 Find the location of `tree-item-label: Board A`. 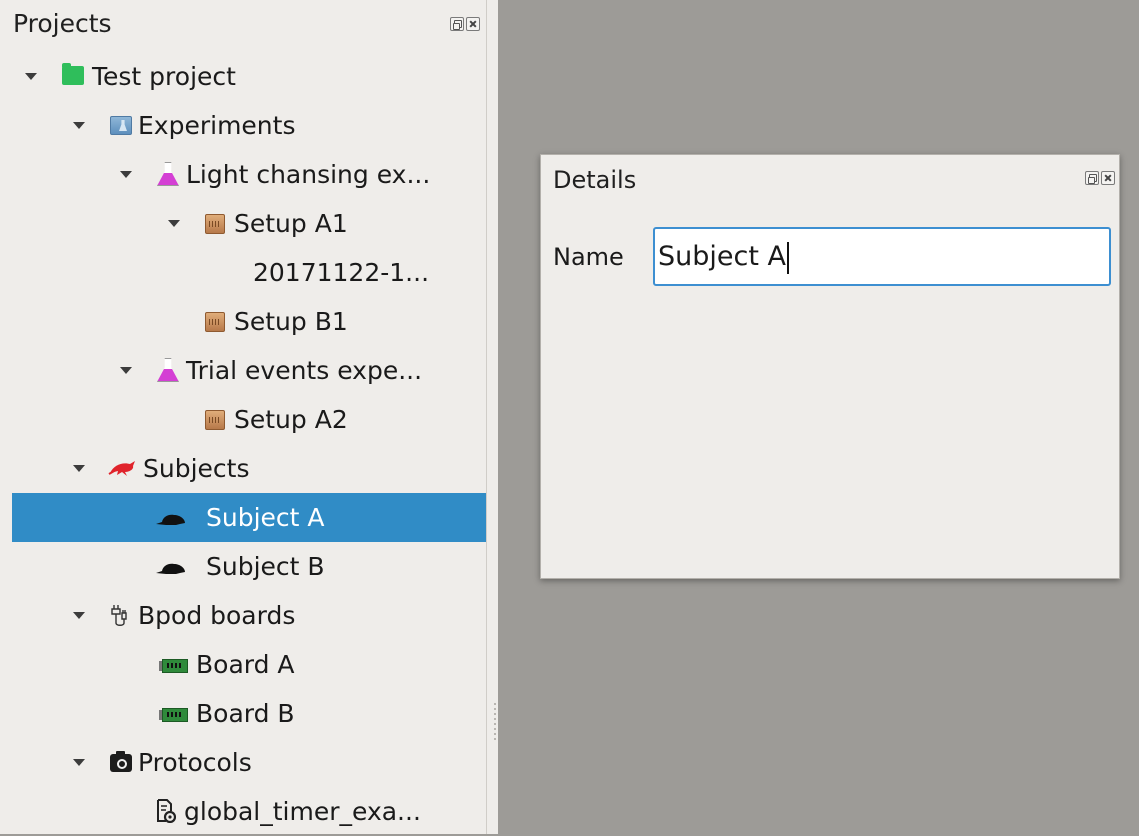

tree-item-label: Board A is located at coordinates (245, 664).